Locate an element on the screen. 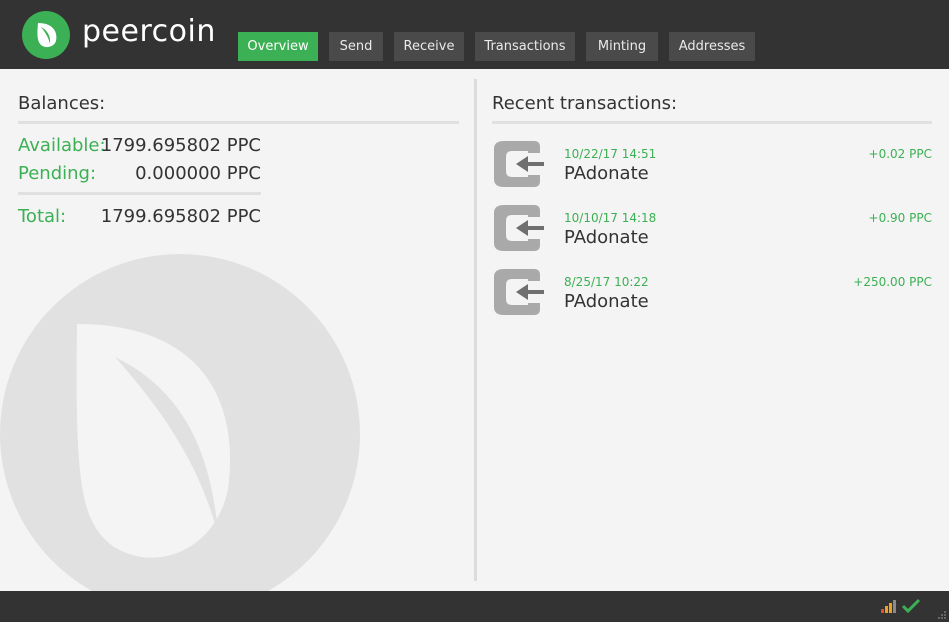 Image resolution: width=949 pixels, height=622 pixels. tab-send: Send is located at coordinates (356, 46).